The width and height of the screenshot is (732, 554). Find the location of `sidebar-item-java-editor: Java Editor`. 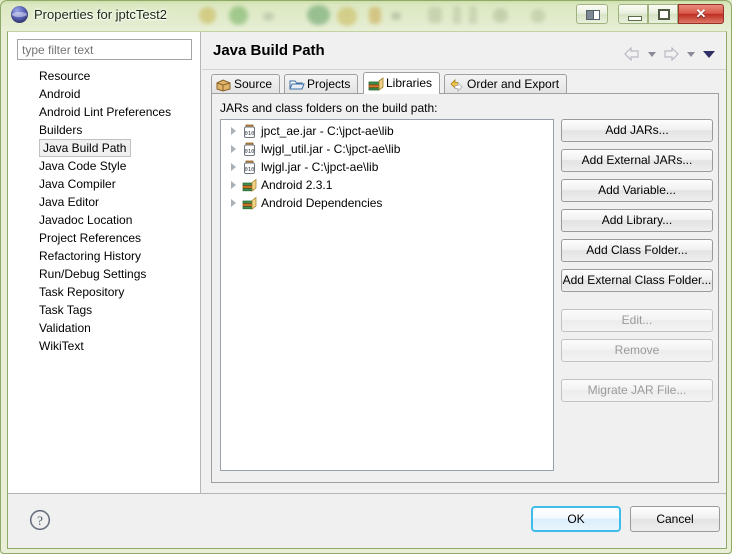

sidebar-item-java-editor: Java Editor is located at coordinates (104, 202).